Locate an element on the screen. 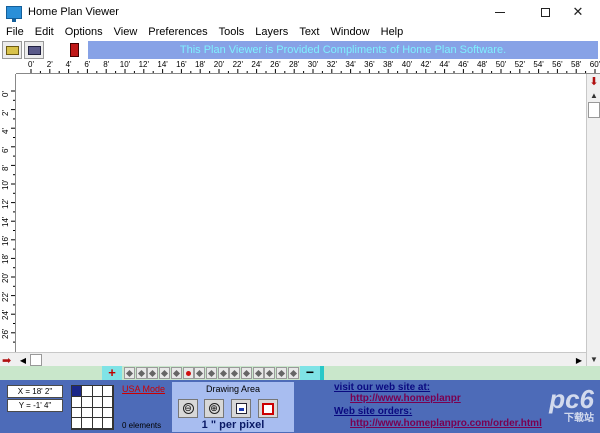 This screenshot has height=433, width=600. snap-grid-selector is located at coordinates (92, 407).